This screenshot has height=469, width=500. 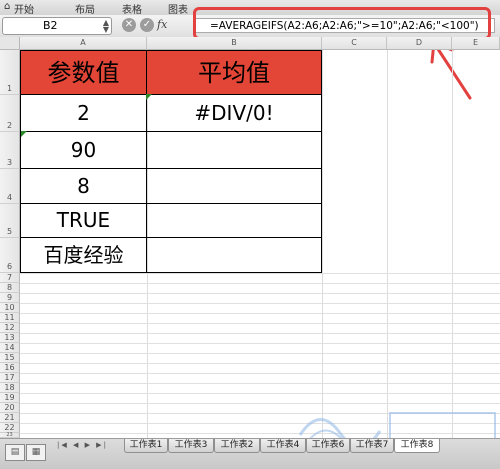 I want to click on row-header-19: 19, so click(x=10, y=398).